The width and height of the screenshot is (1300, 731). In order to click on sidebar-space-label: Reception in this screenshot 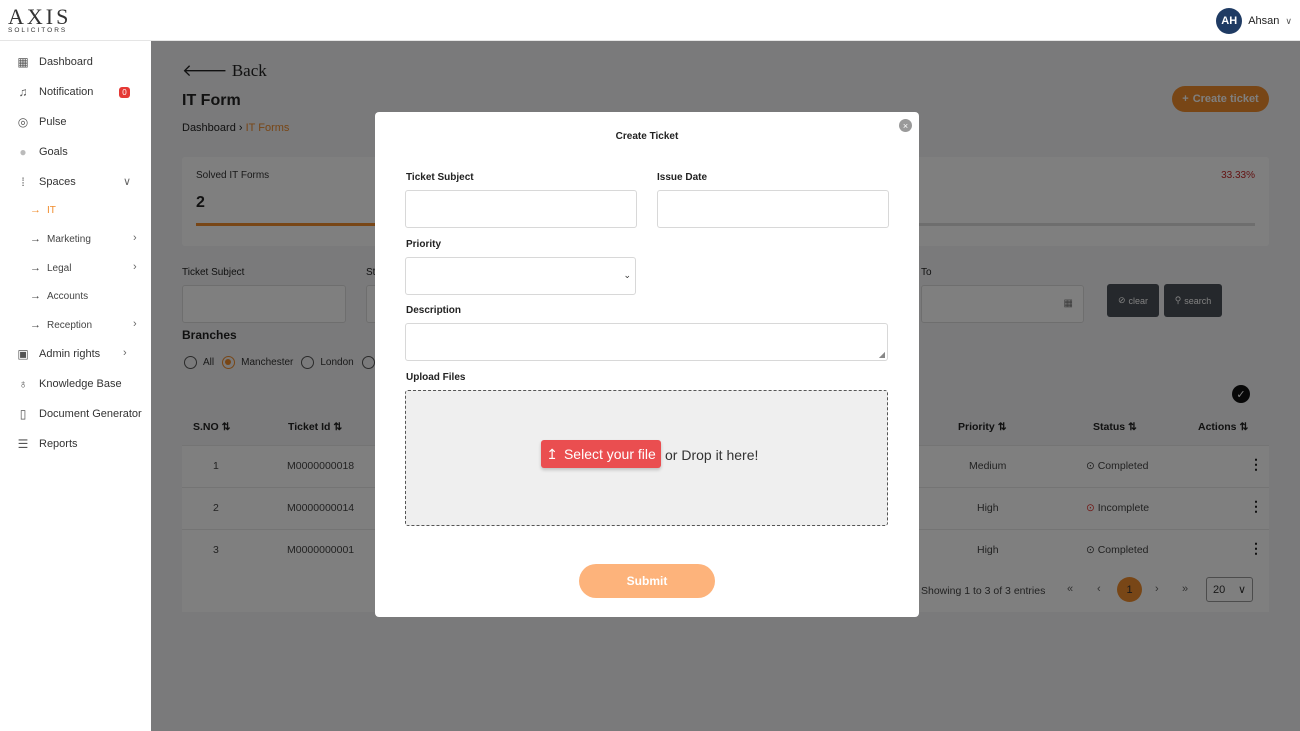, I will do `click(70, 325)`.